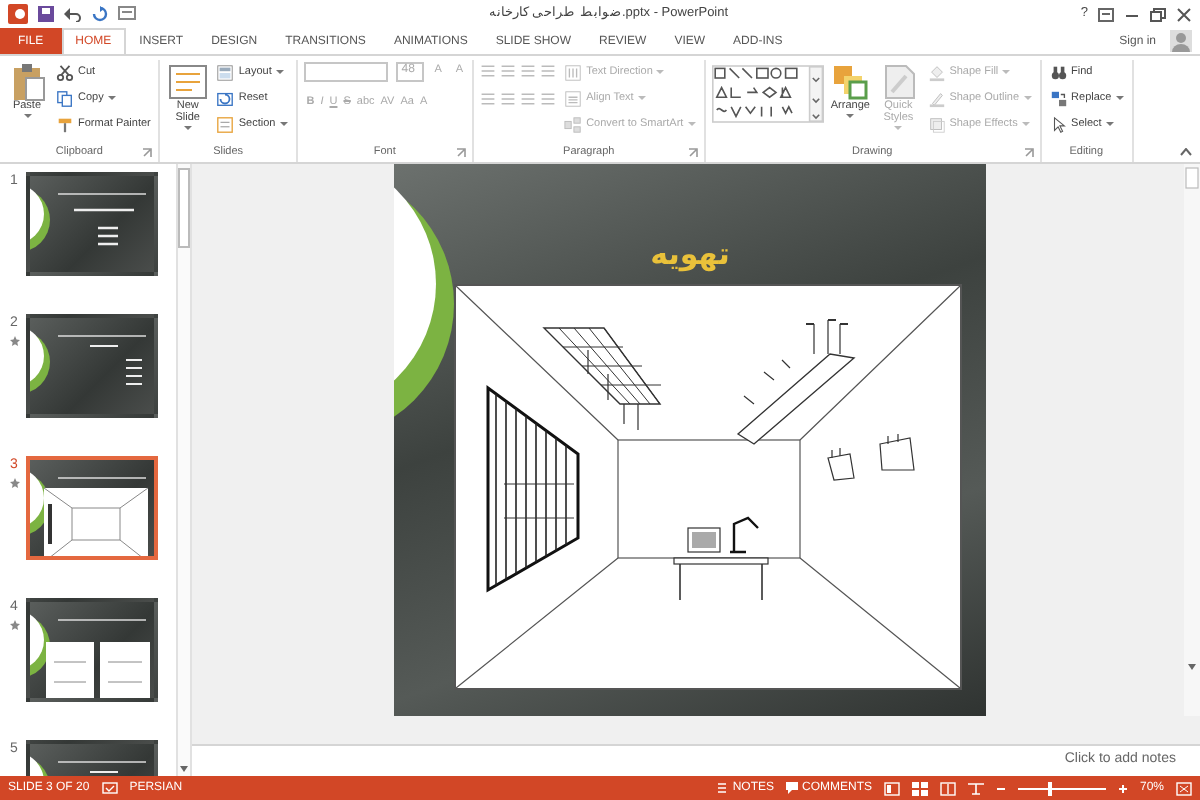 The width and height of the screenshot is (1200, 800). What do you see at coordinates (947, 788) in the screenshot?
I see `reading-view-icon` at bounding box center [947, 788].